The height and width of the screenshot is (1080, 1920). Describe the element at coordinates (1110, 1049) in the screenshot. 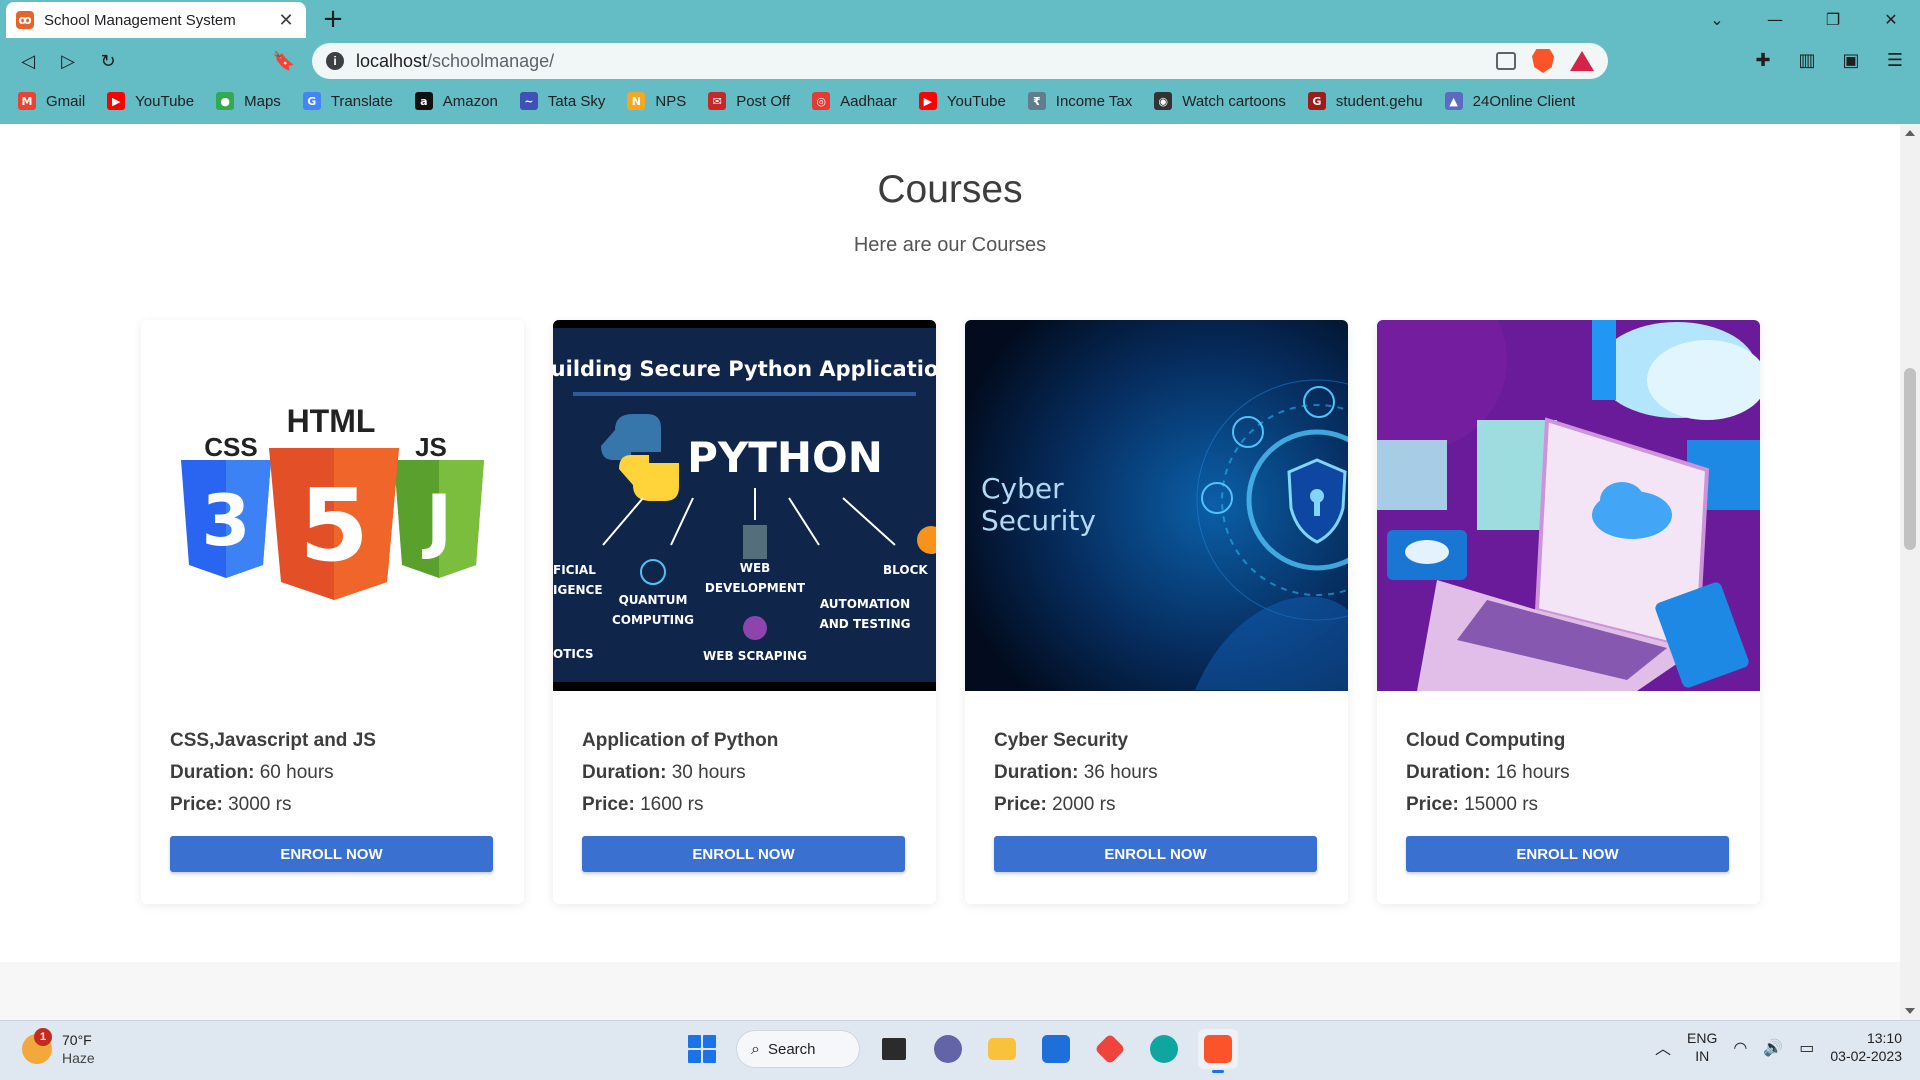

I see `anydesk-icon` at that location.